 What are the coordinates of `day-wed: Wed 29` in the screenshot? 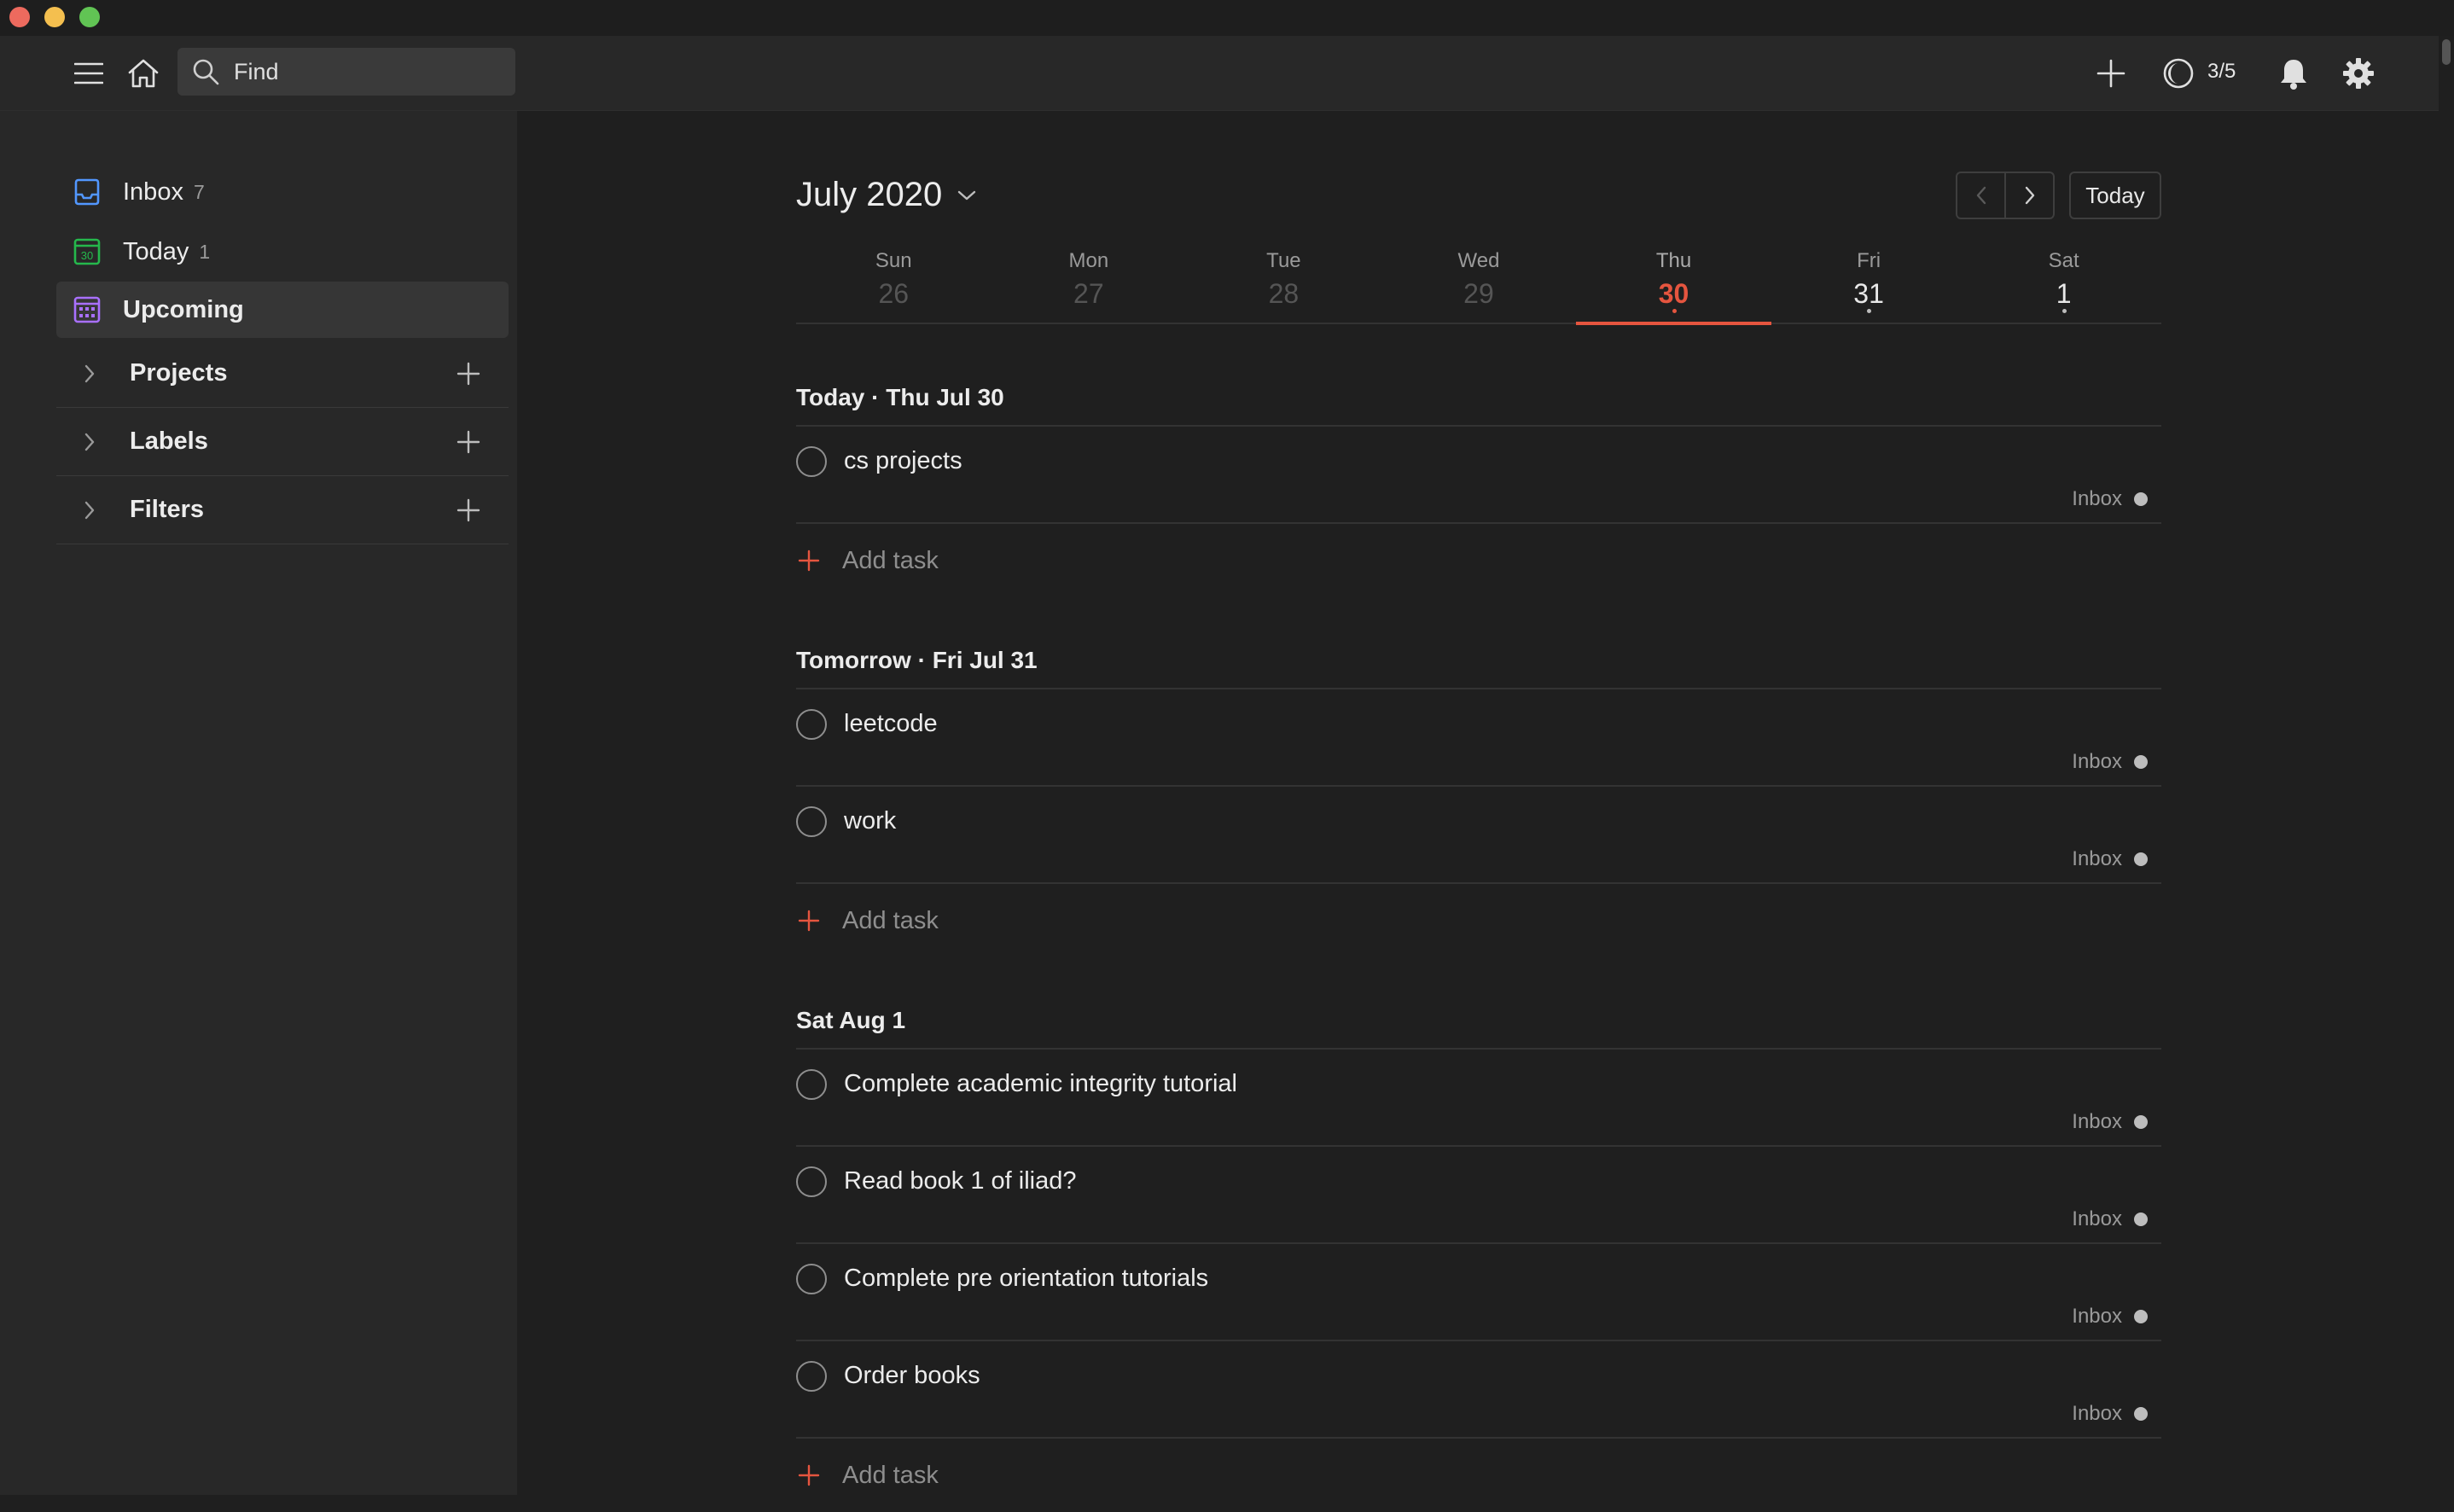 It's located at (1479, 280).